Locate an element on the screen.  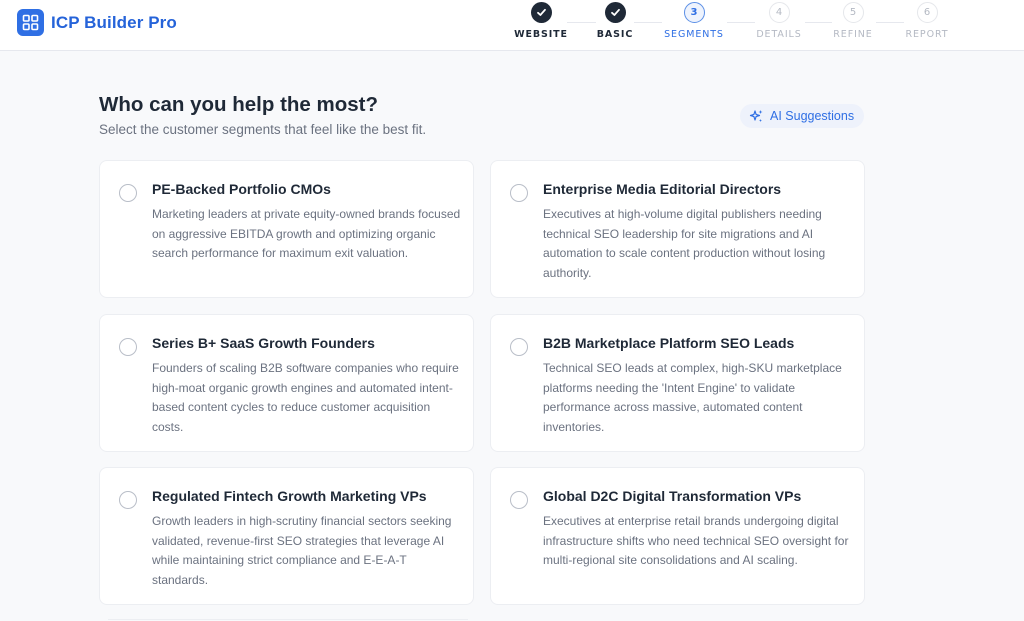
step-details: 4 DETAILS is located at coordinates (779, 21).